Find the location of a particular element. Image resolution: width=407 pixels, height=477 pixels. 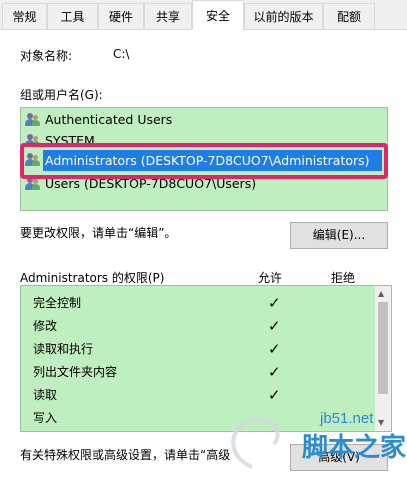

list-item-authenticated-users: Authenticated Users is located at coordinates (98, 119).